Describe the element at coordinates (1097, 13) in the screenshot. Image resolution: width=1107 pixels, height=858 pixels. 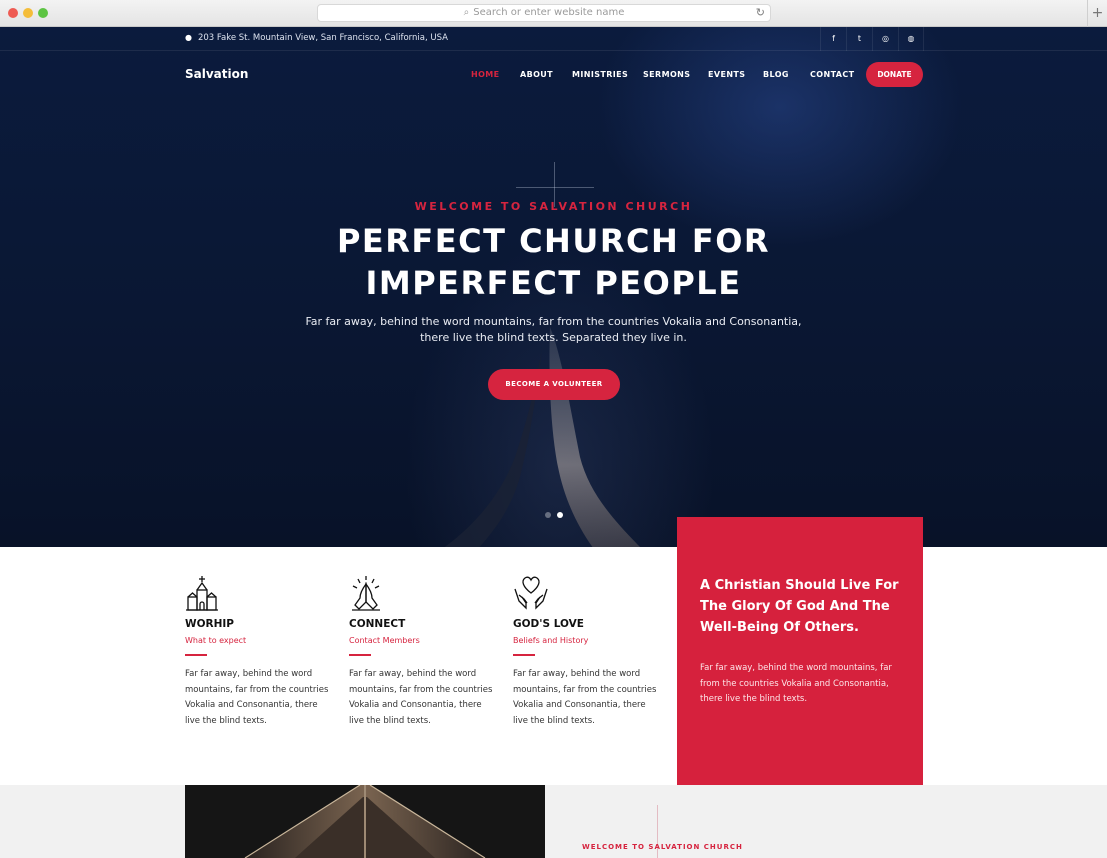
I see `new-tab-button: +` at that location.